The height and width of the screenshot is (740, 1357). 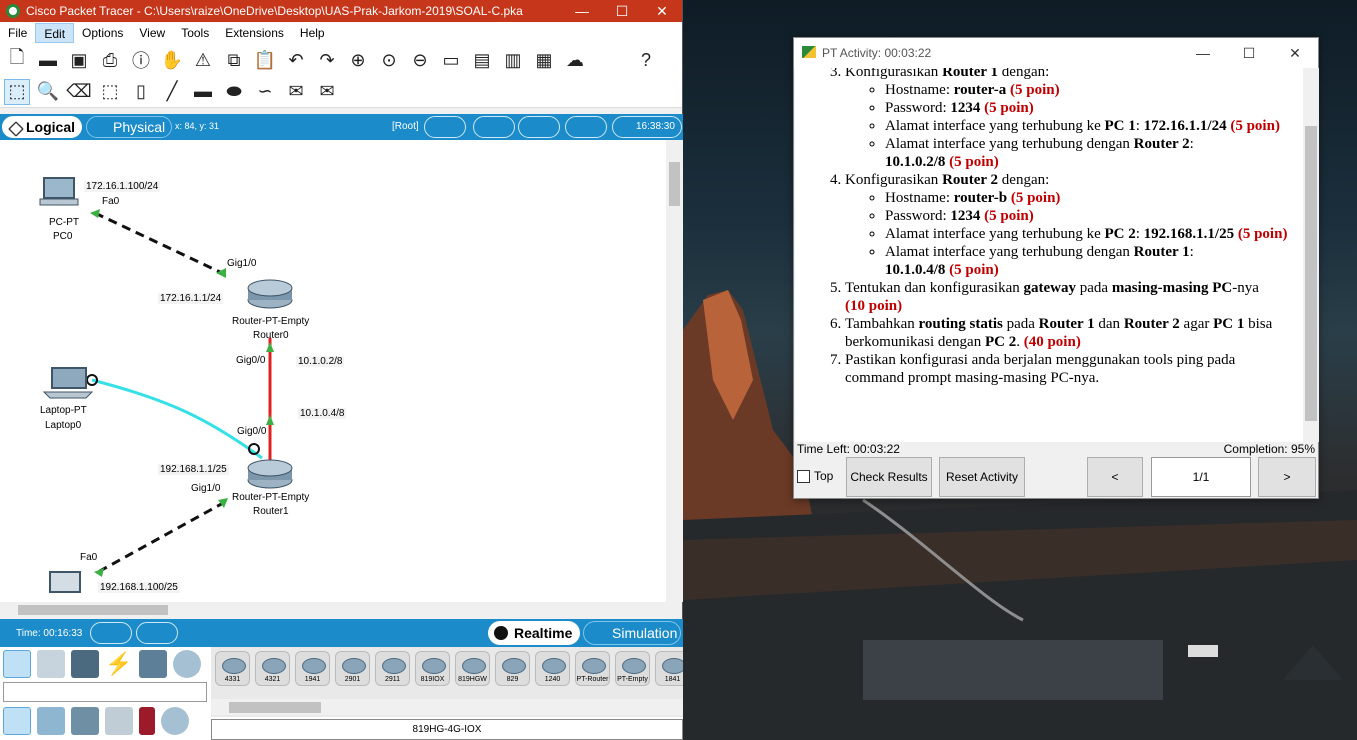 What do you see at coordinates (312, 33) in the screenshot?
I see `menu-help: Help` at bounding box center [312, 33].